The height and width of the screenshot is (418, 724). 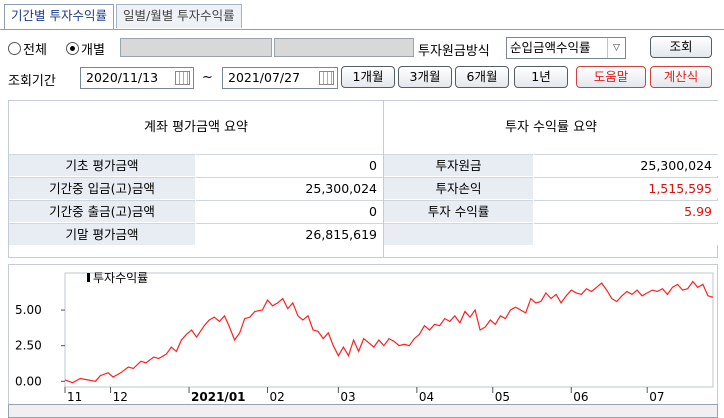 What do you see at coordinates (347, 397) in the screenshot?
I see `x-tick-label: 03` at bounding box center [347, 397].